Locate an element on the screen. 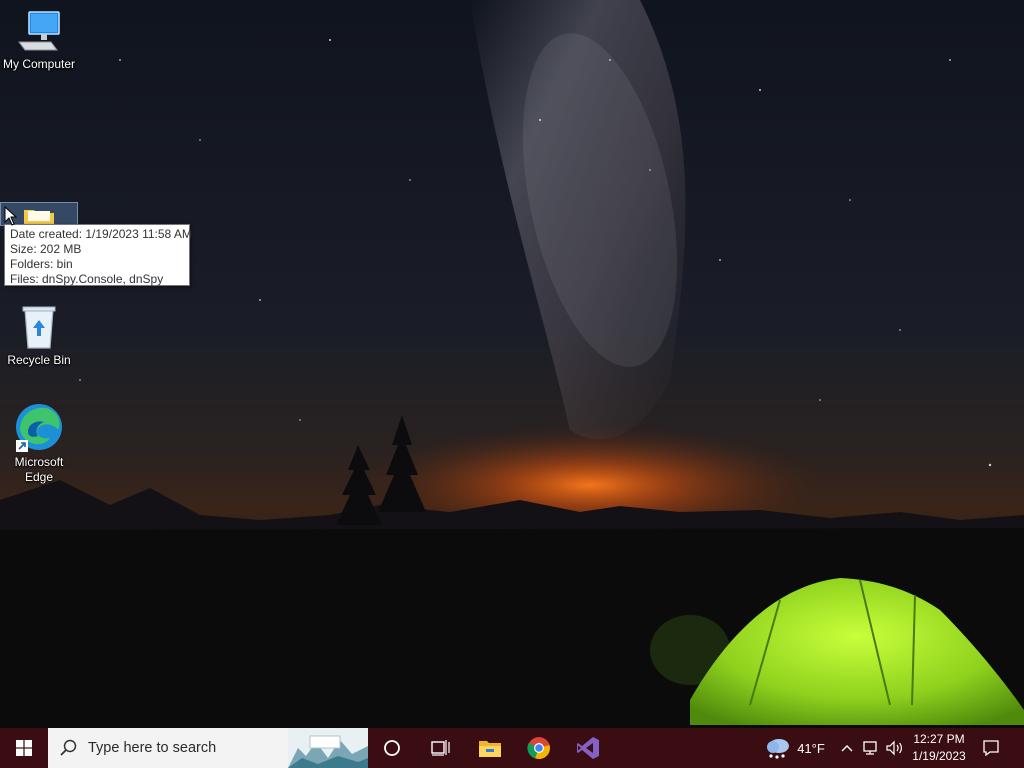 The height and width of the screenshot is (768, 1024). chevron-up-icon is located at coordinates (847, 748).